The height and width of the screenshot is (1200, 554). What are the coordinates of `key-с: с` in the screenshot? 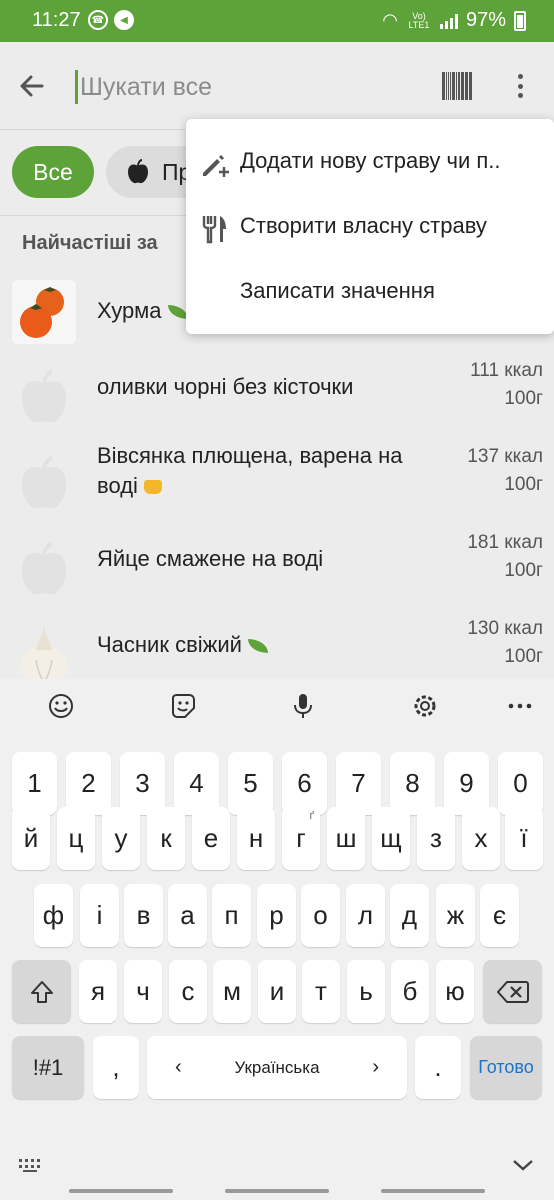 It's located at (188, 991).